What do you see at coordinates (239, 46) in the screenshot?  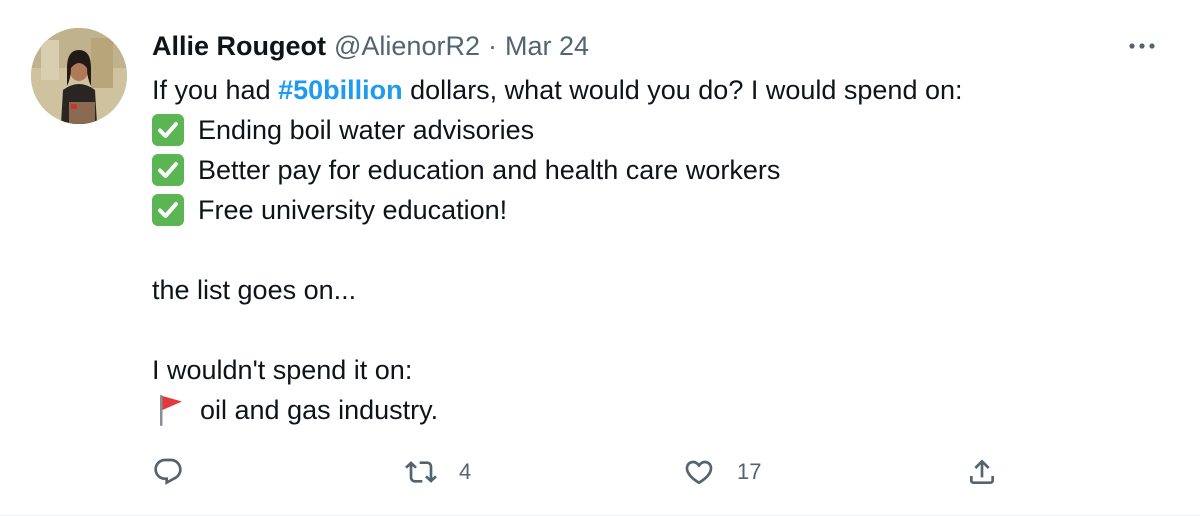 I see `author-name: Allie Rougeot` at bounding box center [239, 46].